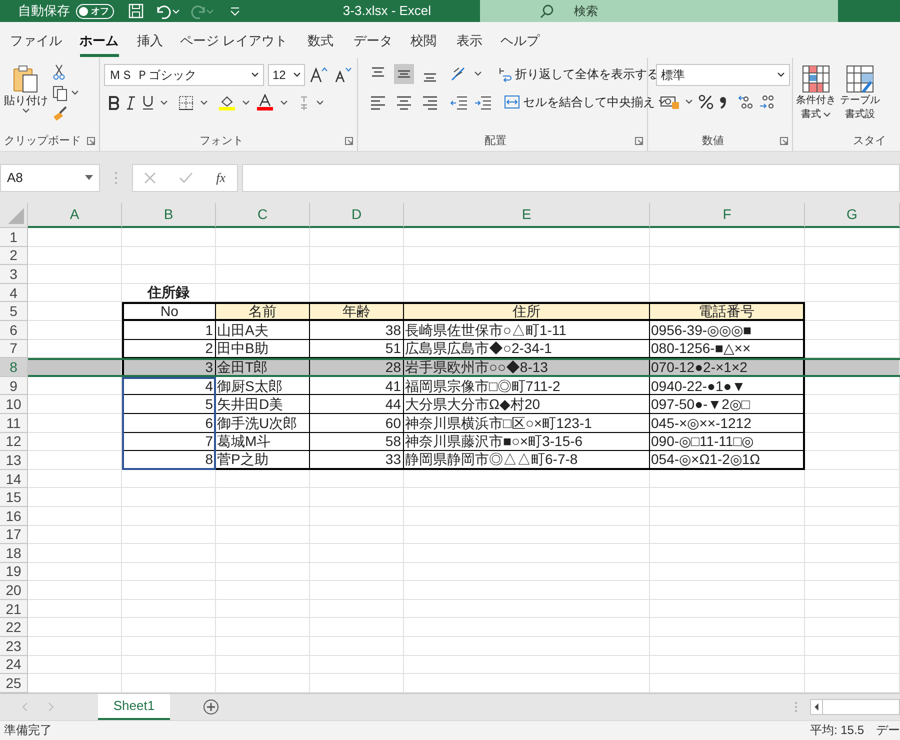 This screenshot has width=900, height=740. Describe the element at coordinates (235, 11) in the screenshot. I see `customize-icon` at that location.